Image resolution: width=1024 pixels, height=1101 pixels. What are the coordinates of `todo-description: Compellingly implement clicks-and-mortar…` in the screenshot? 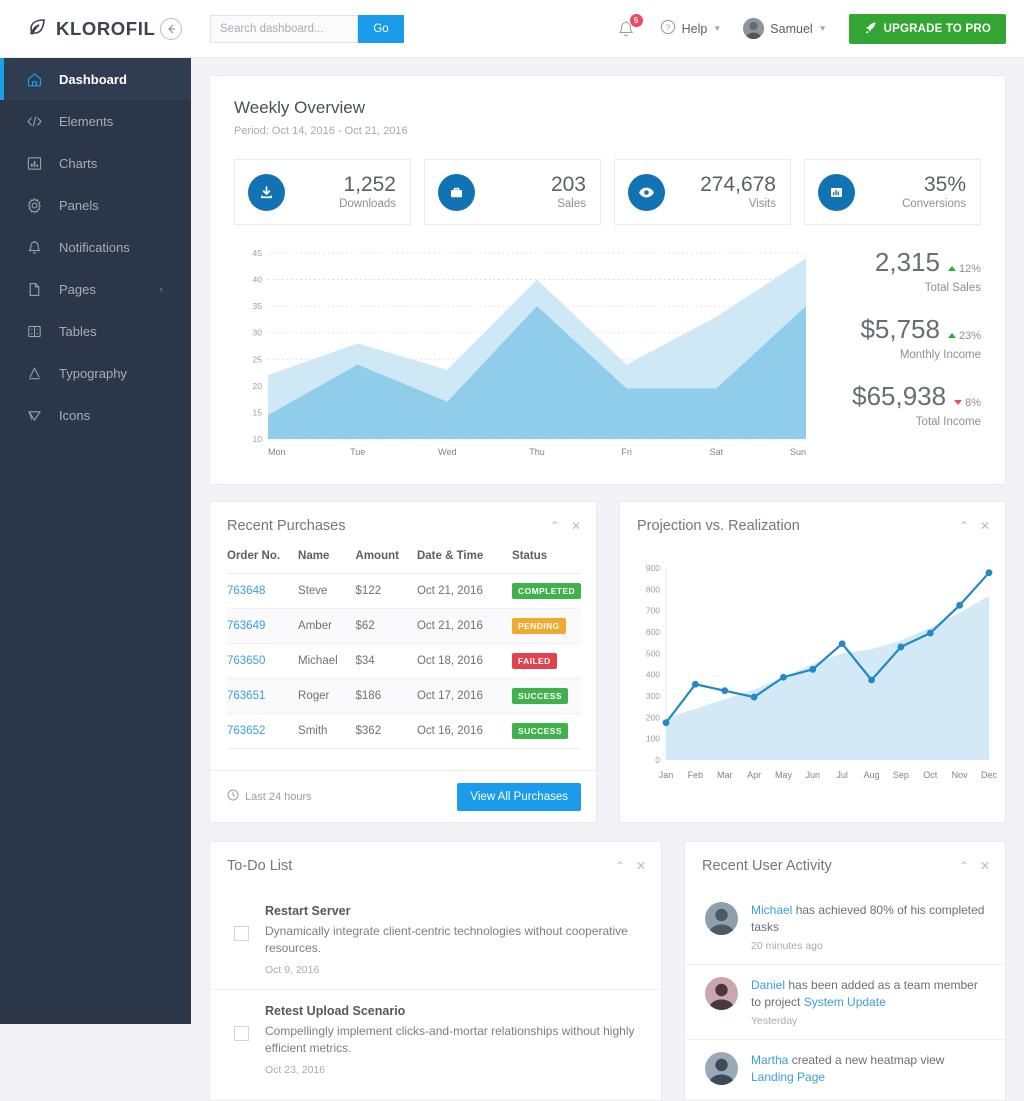 It's located at (450, 1039).